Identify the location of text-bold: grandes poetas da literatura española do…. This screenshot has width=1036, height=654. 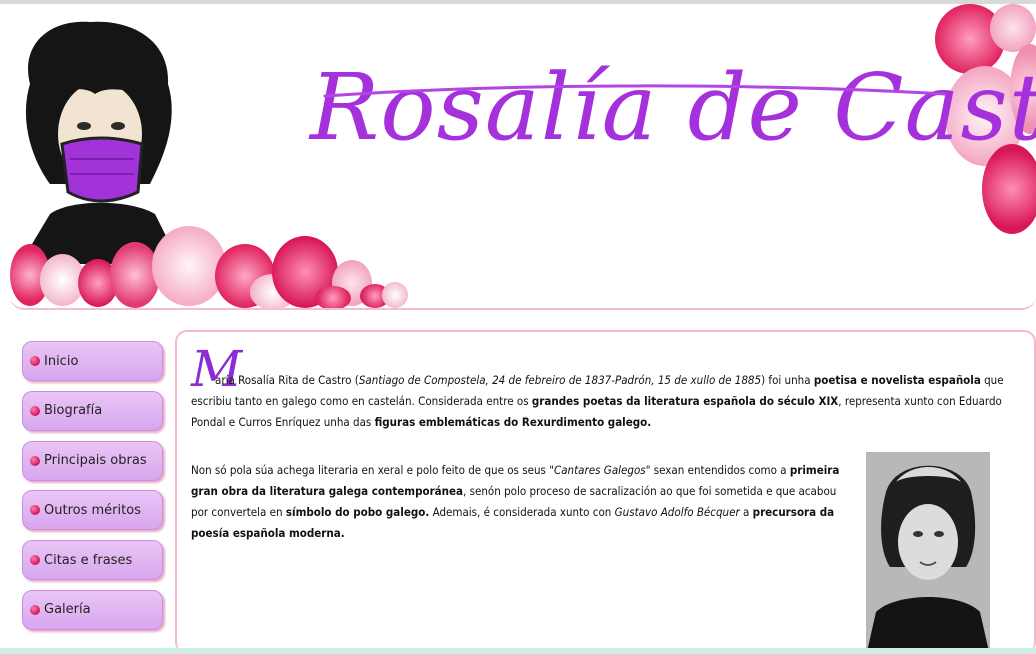
(685, 401).